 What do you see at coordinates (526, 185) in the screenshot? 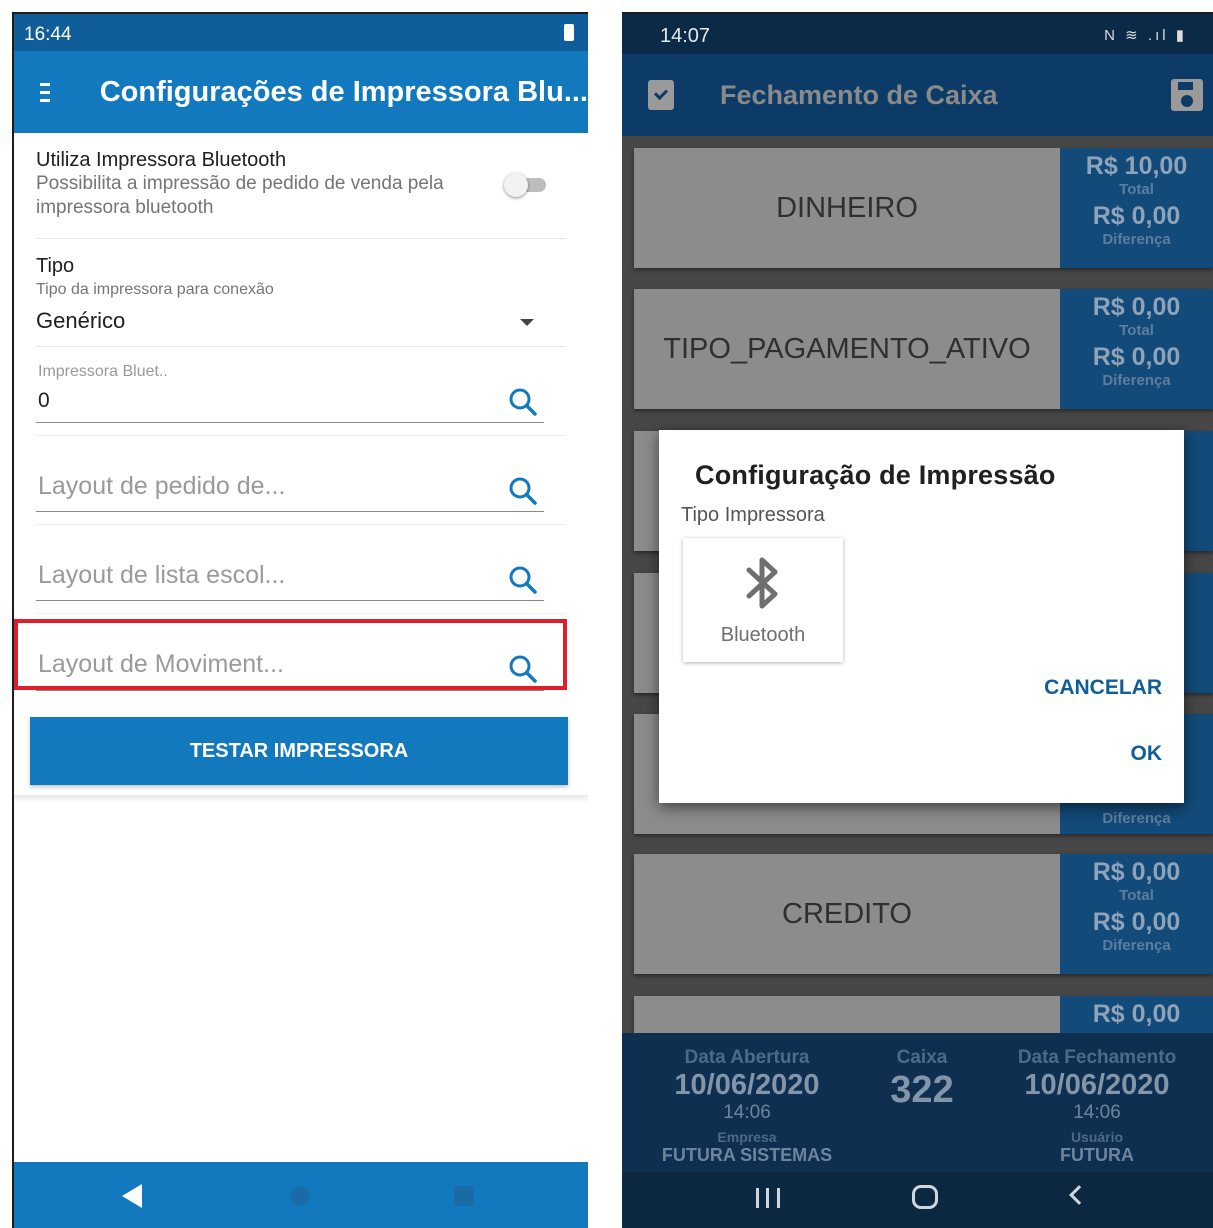
I see `bluetooth-toggle` at bounding box center [526, 185].